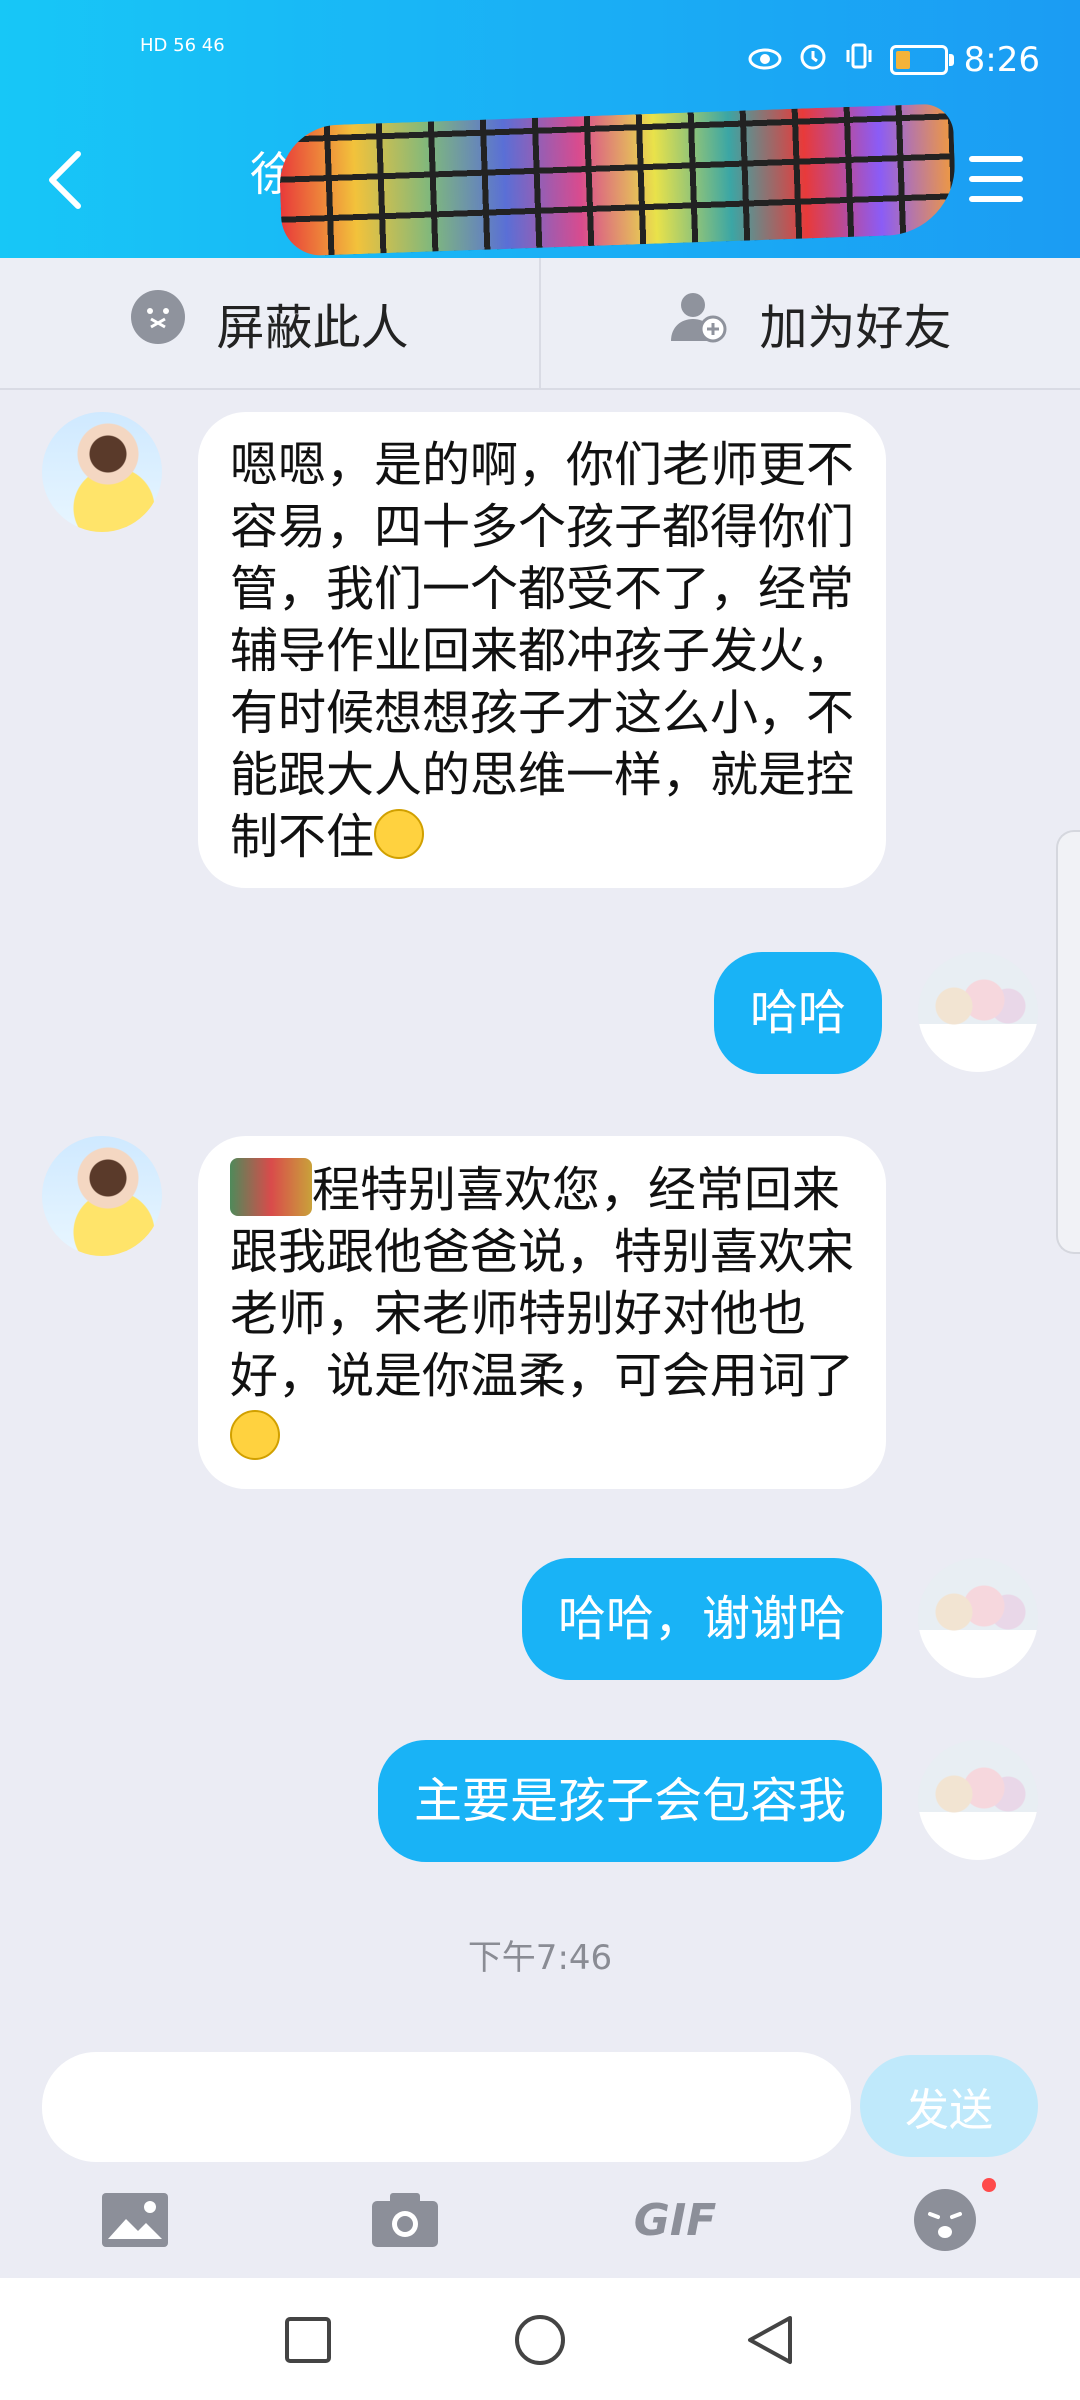 This screenshot has width=1080, height=2400. I want to click on back-nav-icon, so click(769, 2342).